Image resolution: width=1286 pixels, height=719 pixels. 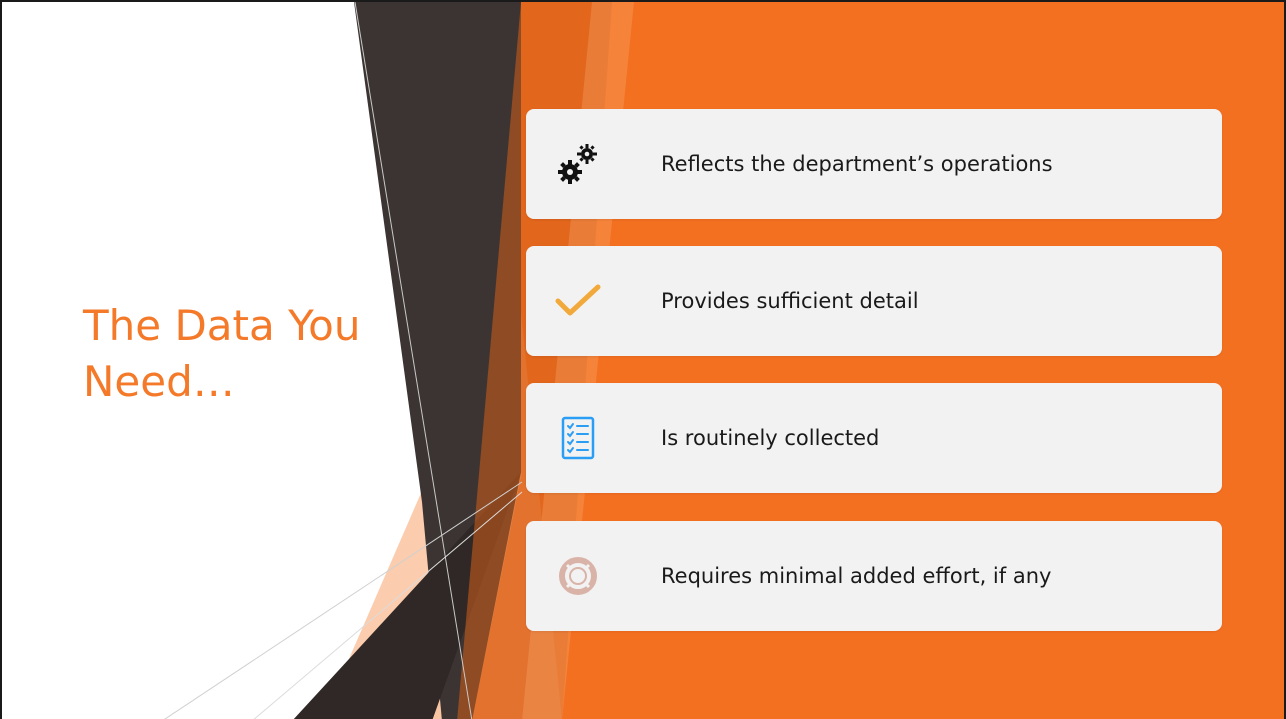 What do you see at coordinates (857, 164) in the screenshot?
I see `card-label: Reflects the department’s operations` at bounding box center [857, 164].